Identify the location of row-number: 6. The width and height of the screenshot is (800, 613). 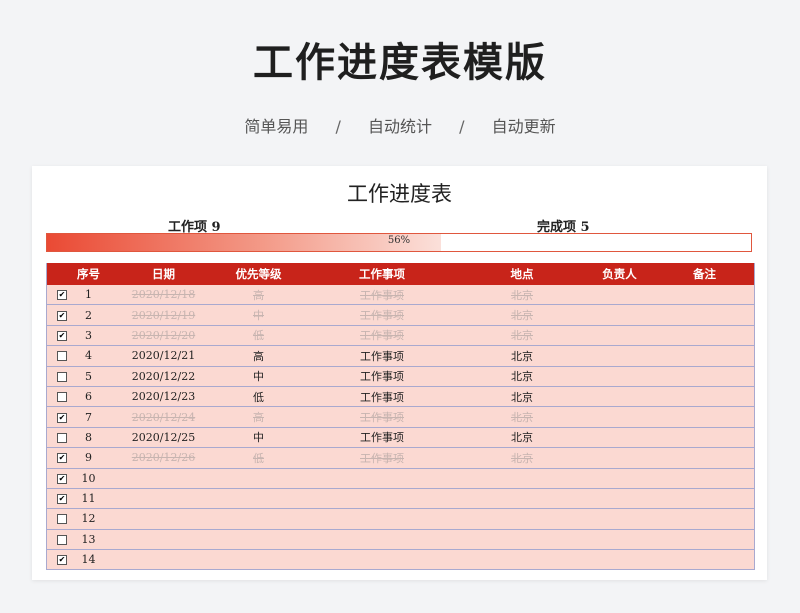
(88, 396).